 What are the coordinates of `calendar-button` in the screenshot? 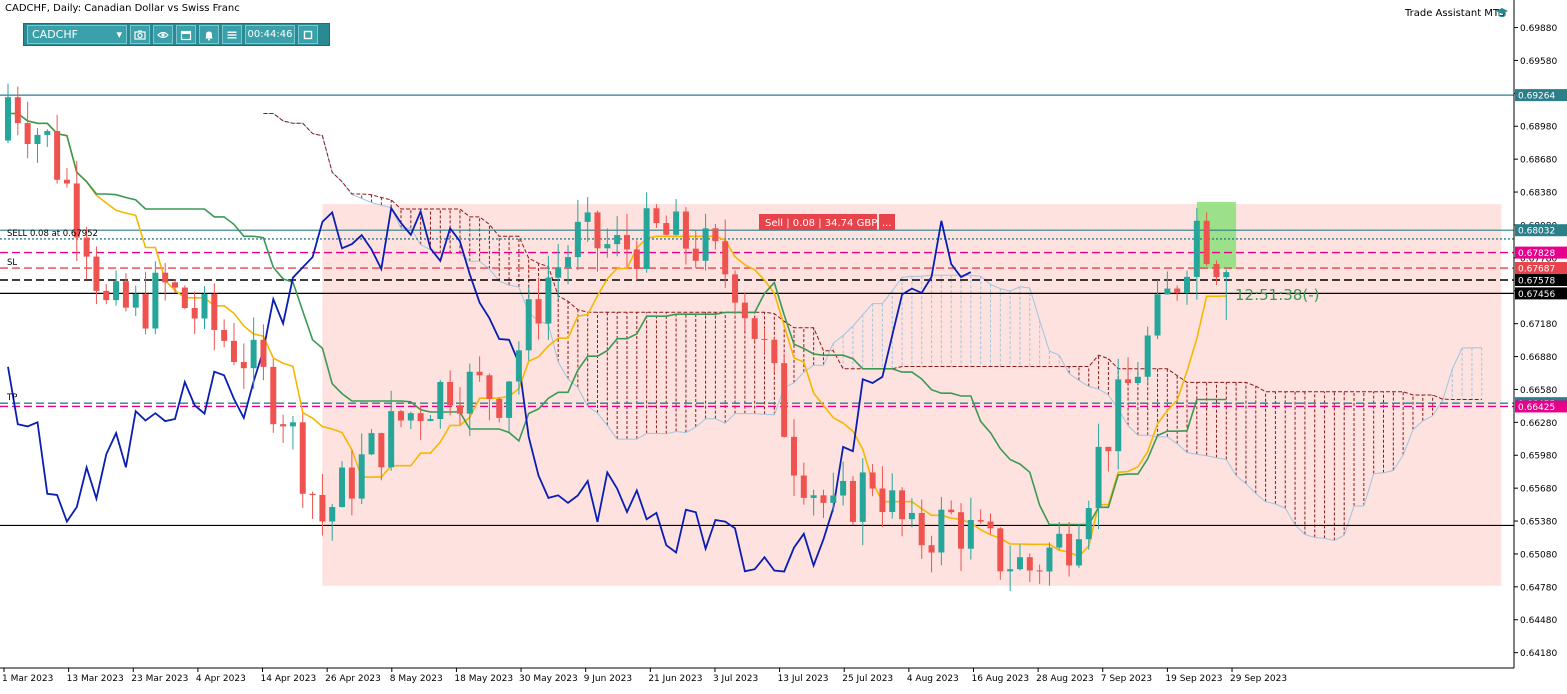 It's located at (186, 34).